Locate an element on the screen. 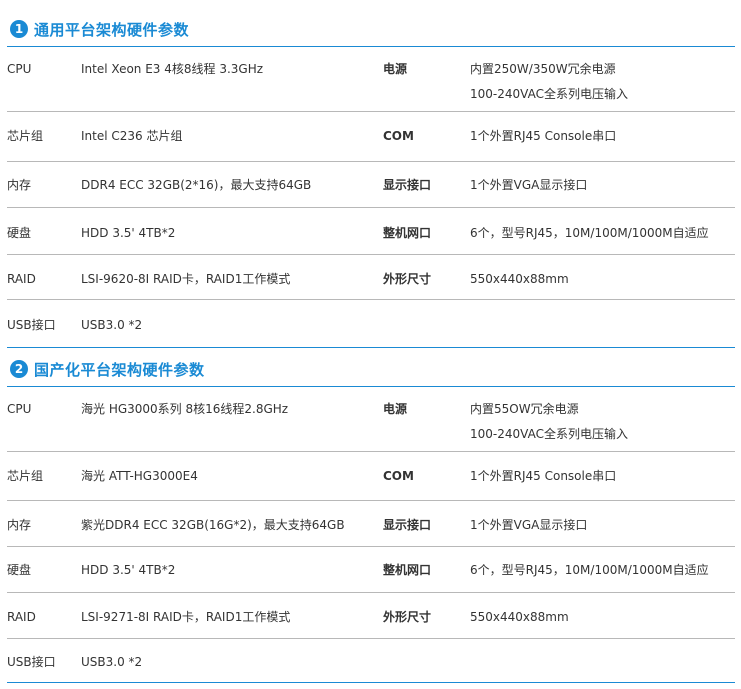 This screenshot has width=741, height=689. section-heading: 通用平台架构硬件参数 is located at coordinates (112, 29).